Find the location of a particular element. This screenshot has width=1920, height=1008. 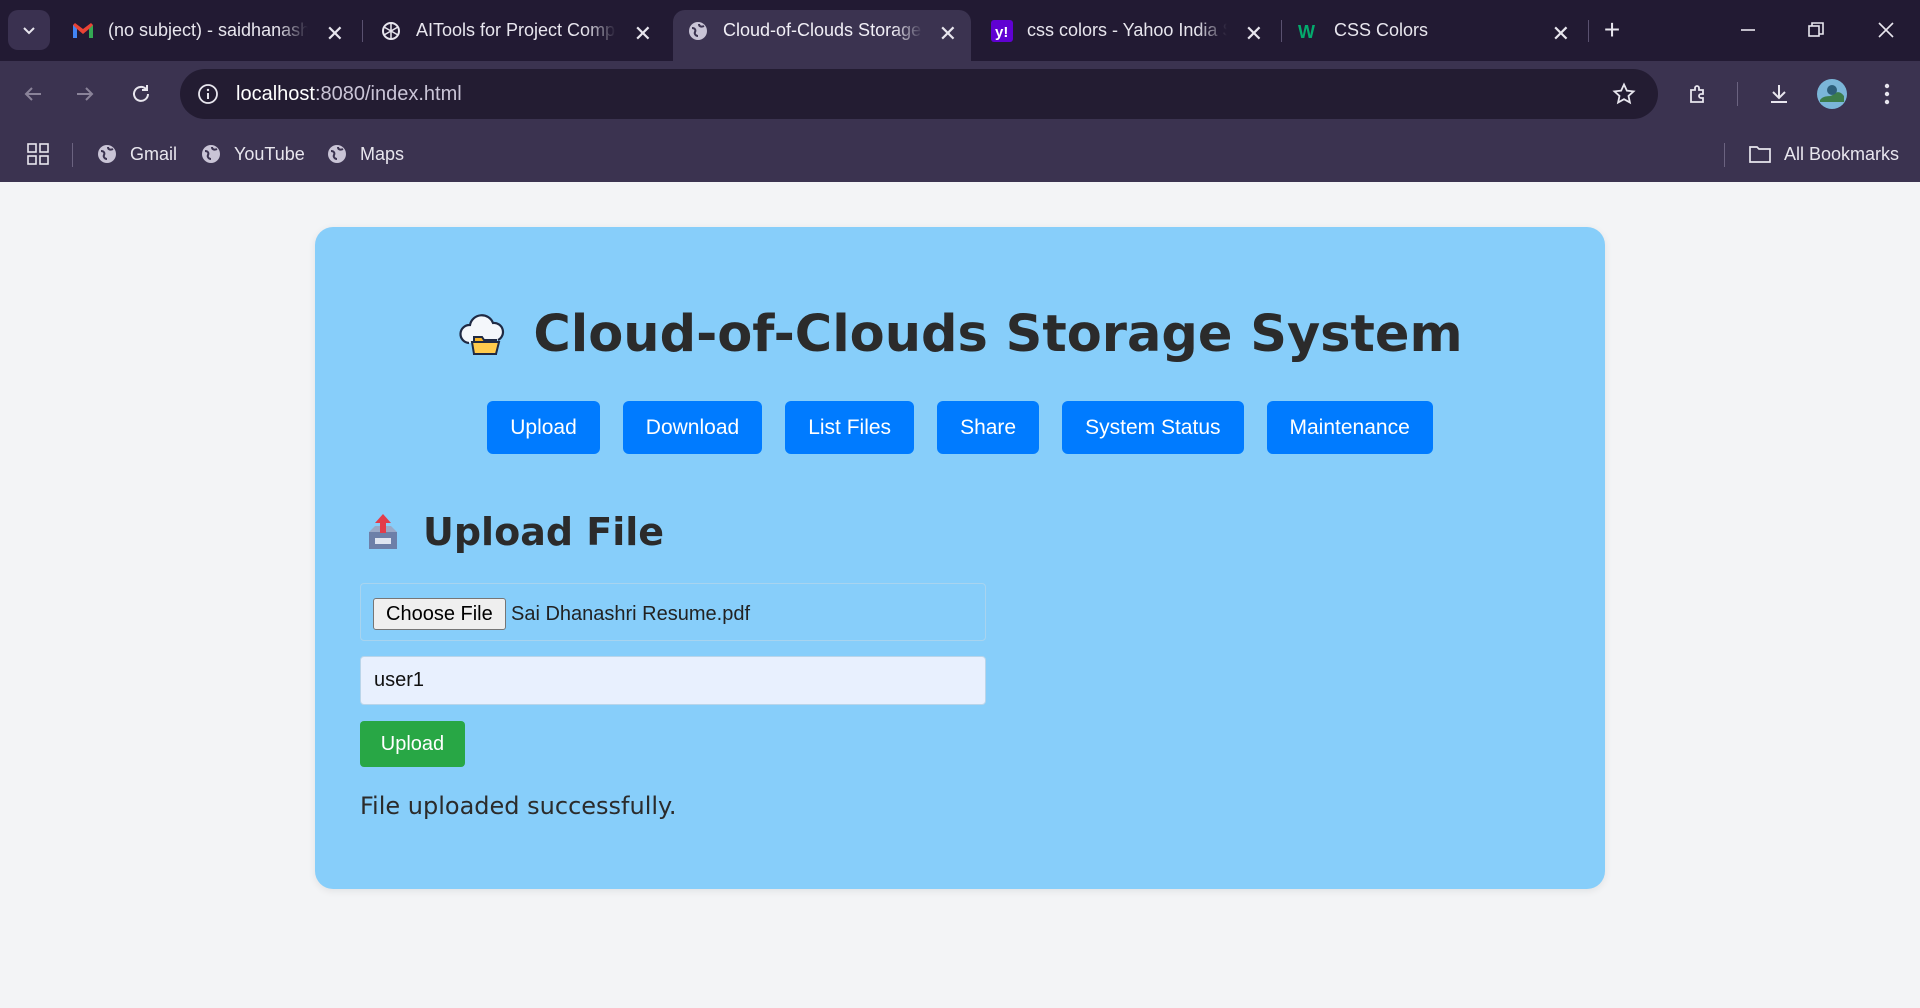

w3schools-icon: W is located at coordinates (1309, 31).